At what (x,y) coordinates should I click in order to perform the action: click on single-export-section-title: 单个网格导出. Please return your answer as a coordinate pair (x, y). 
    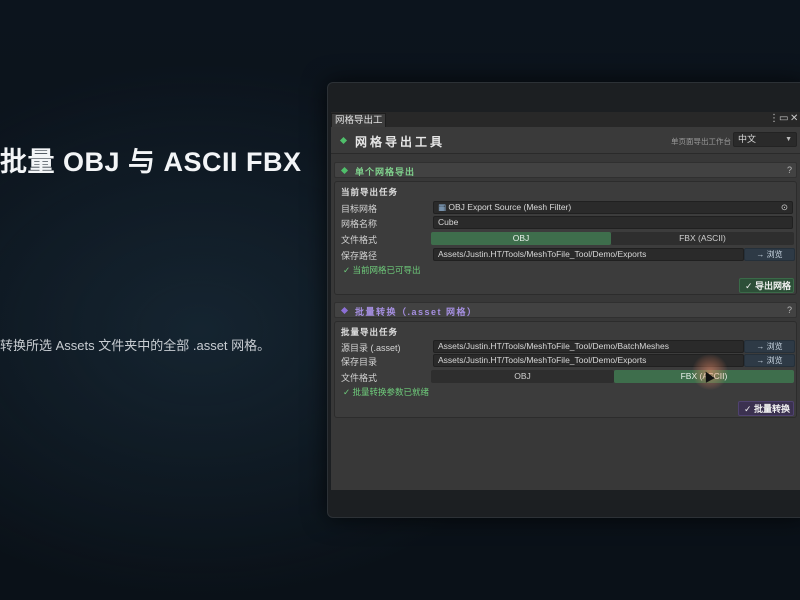
    Looking at the image, I should click on (385, 172).